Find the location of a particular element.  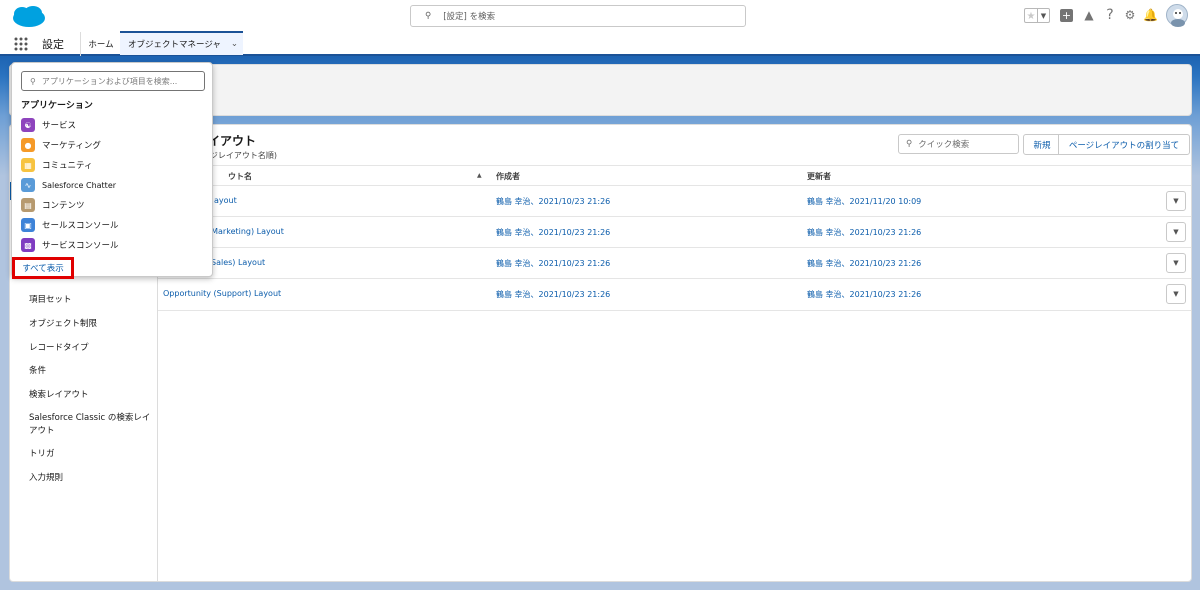

bell-icon: 🔔 is located at coordinates (1150, 15).